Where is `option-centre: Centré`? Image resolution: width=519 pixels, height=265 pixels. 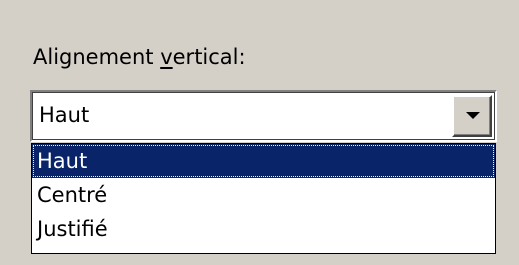
option-centre: Centré is located at coordinates (263, 195).